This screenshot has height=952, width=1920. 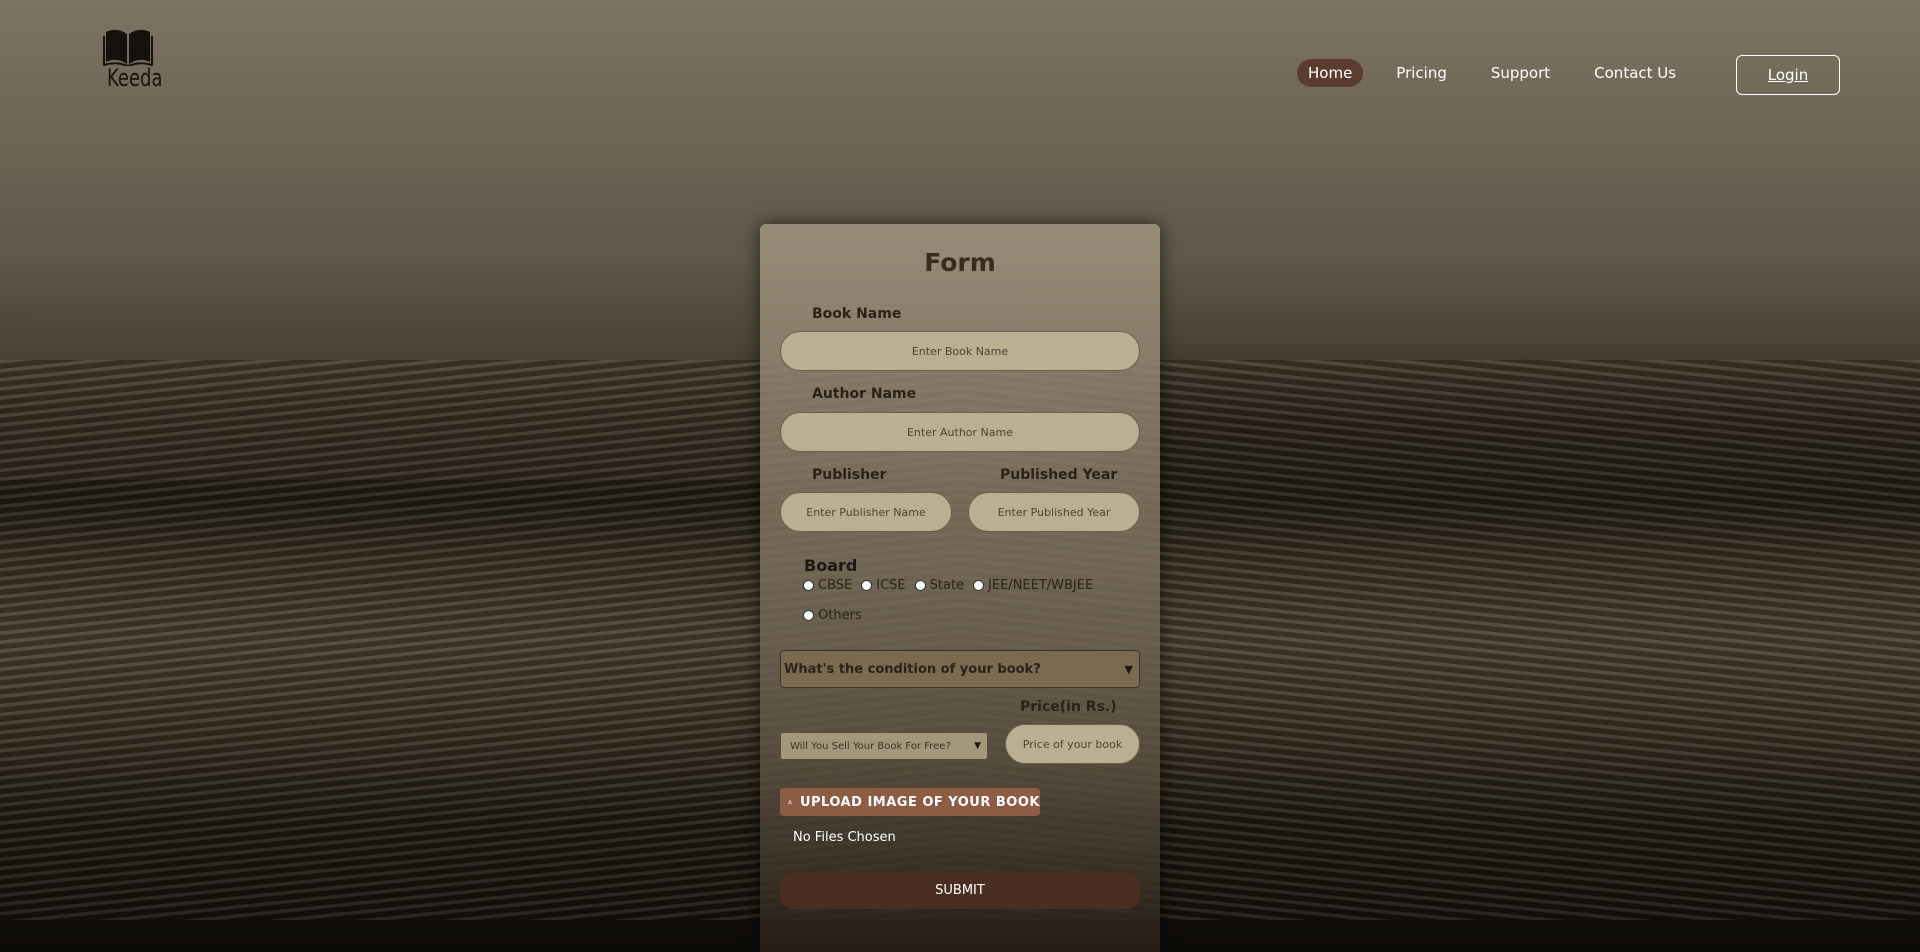 What do you see at coordinates (835, 585) in the screenshot?
I see `board-option-label: CBSE` at bounding box center [835, 585].